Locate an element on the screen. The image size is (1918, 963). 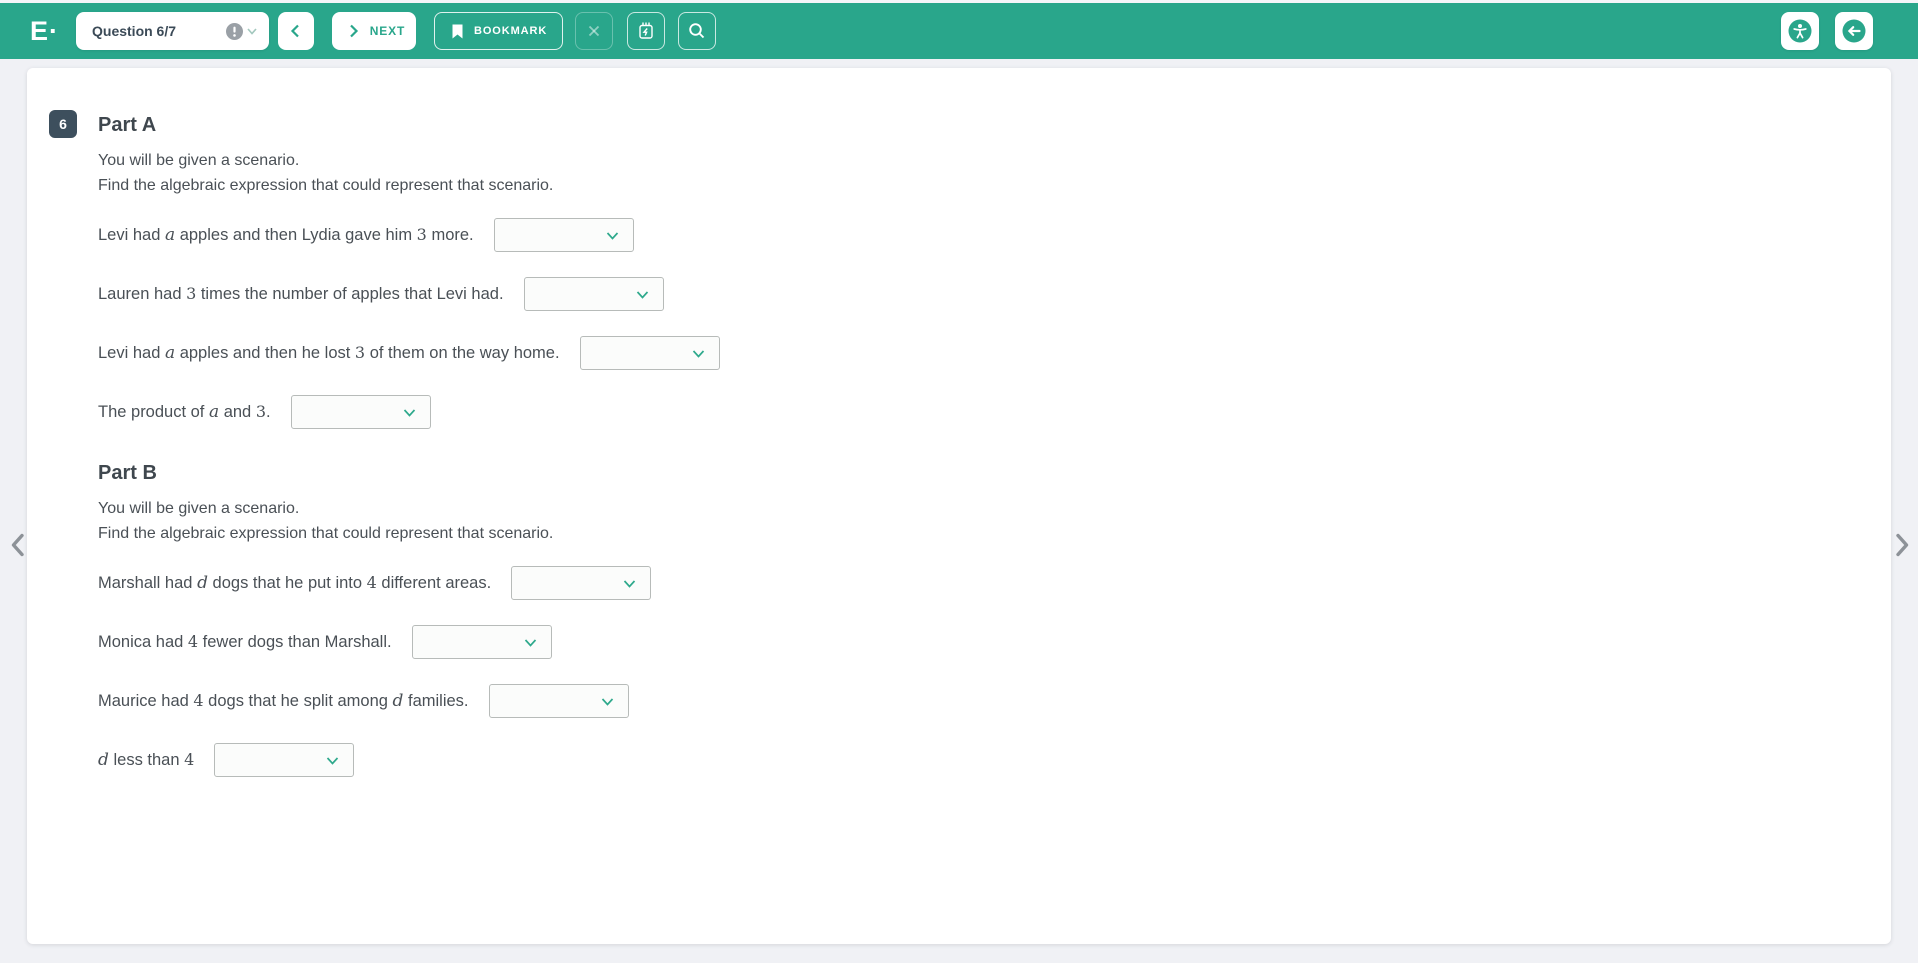
bookmark-button: BOOKMARK is located at coordinates (499, 31).